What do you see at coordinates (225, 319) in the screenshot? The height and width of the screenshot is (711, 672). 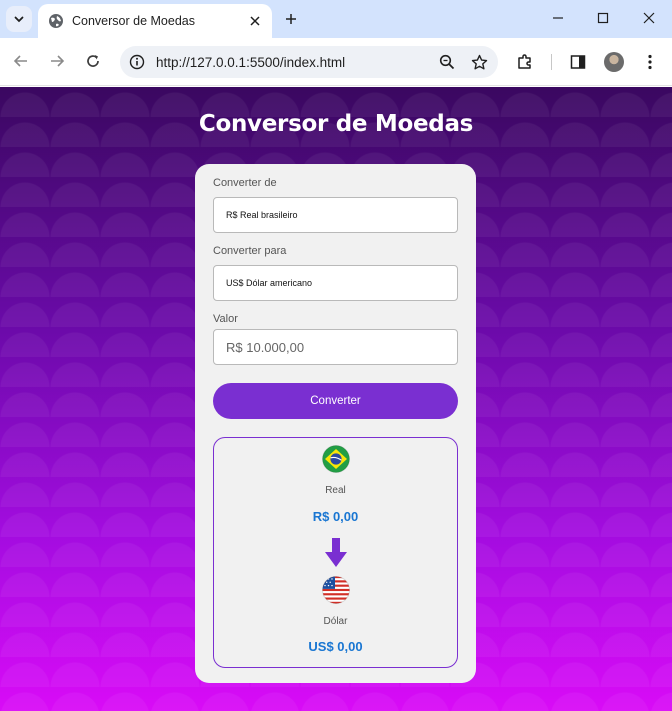 I see `amount-label: Valor` at bounding box center [225, 319].